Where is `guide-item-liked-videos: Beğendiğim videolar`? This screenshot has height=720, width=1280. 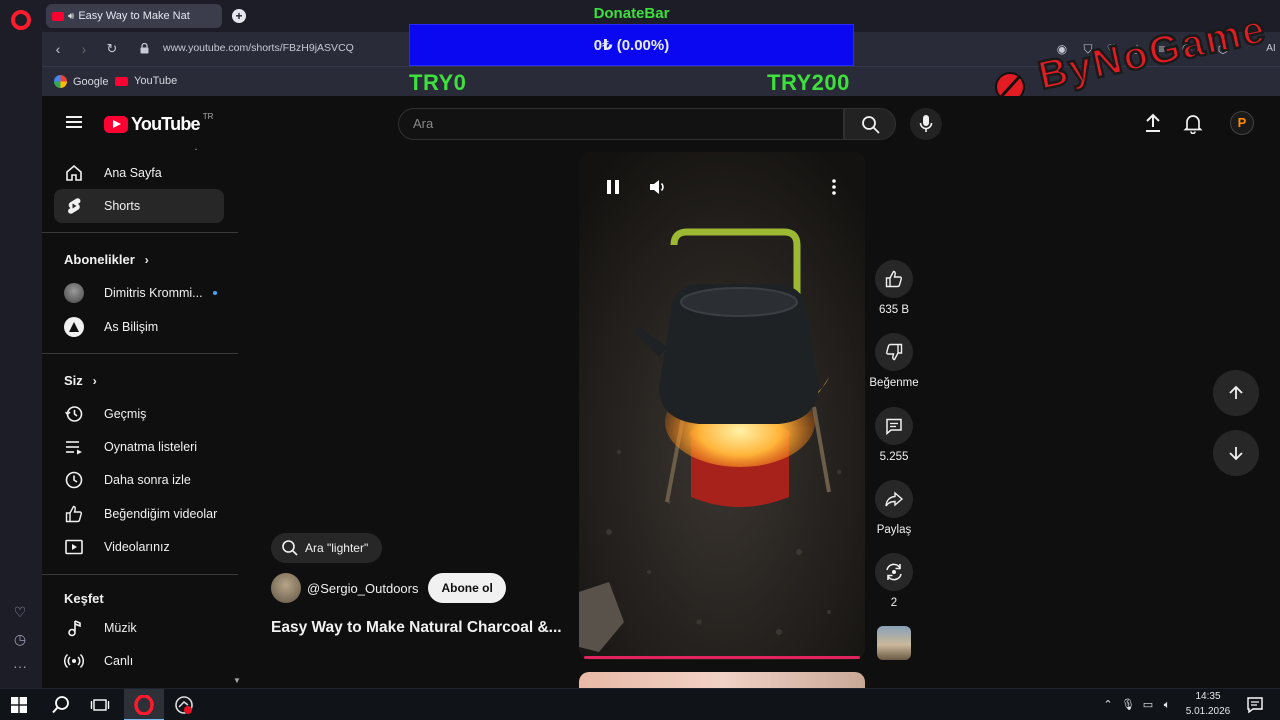 guide-item-liked-videos: Beğendiğim videolar is located at coordinates (139, 514).